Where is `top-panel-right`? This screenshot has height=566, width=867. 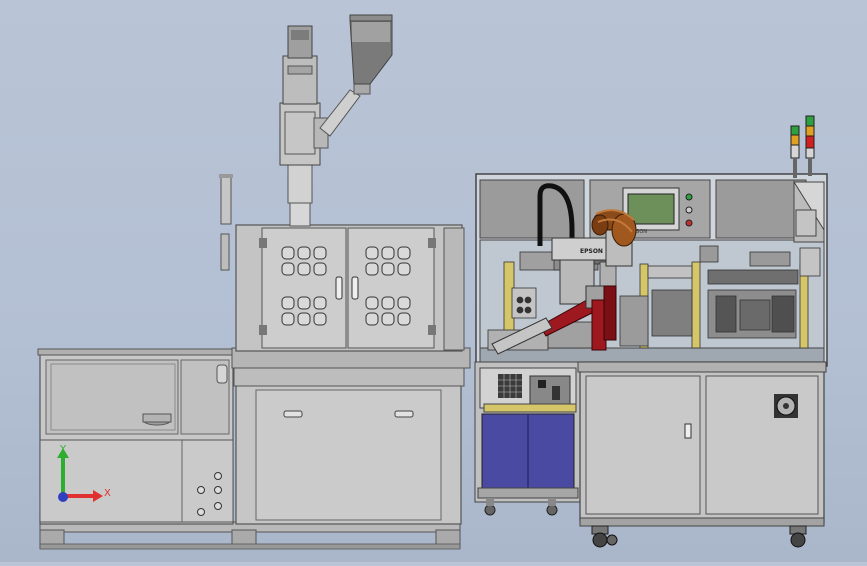 top-panel-right is located at coordinates (761, 209).